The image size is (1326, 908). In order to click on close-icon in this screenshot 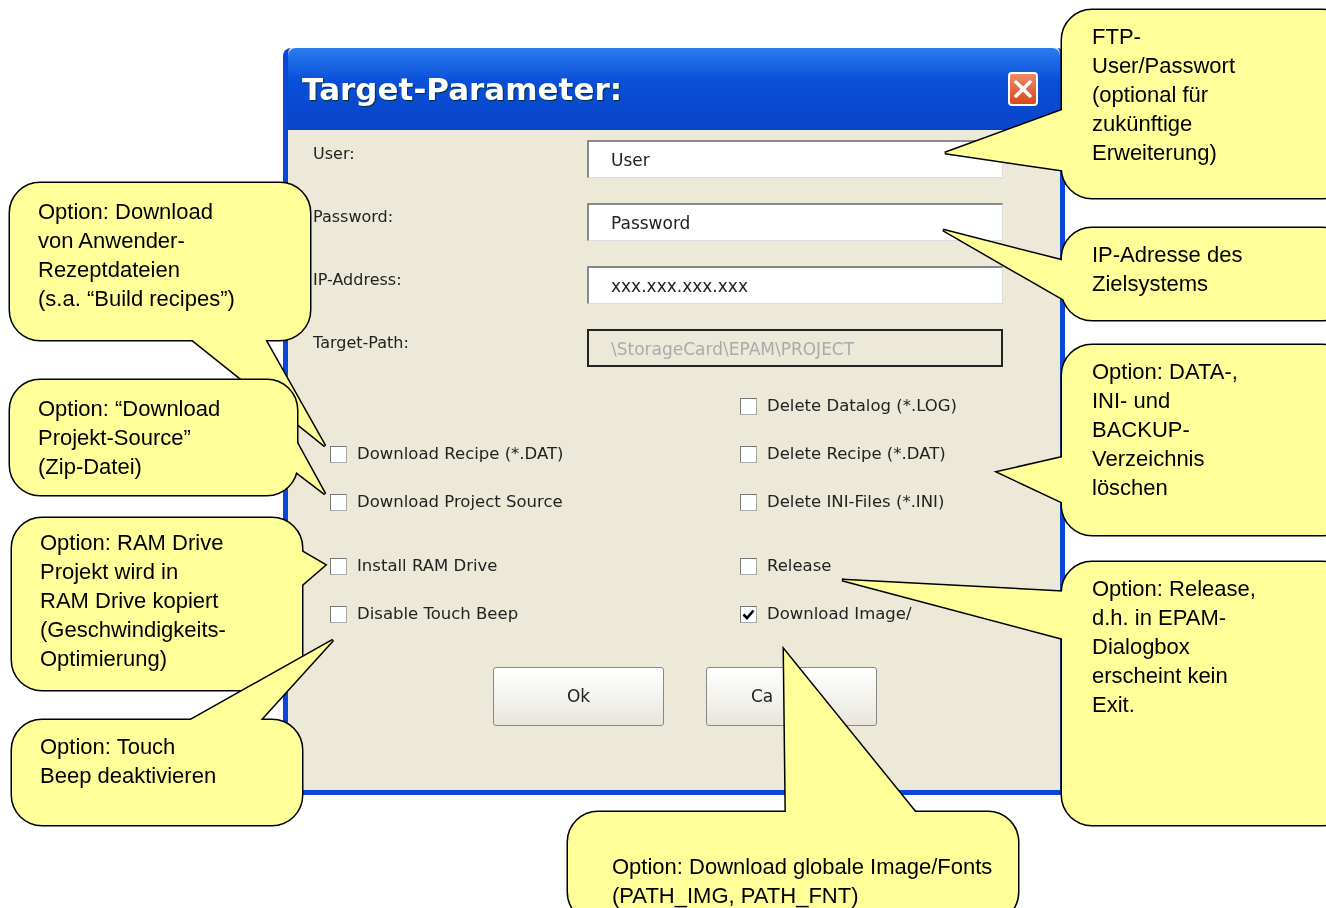, I will do `click(1023, 89)`.